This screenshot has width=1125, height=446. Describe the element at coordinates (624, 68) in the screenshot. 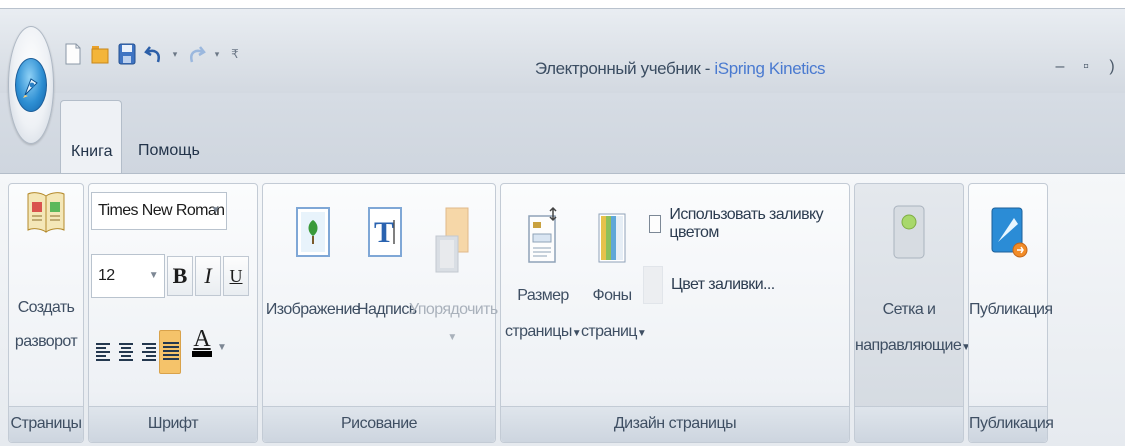

I see `title-prefix: Электронный учебник -` at that location.